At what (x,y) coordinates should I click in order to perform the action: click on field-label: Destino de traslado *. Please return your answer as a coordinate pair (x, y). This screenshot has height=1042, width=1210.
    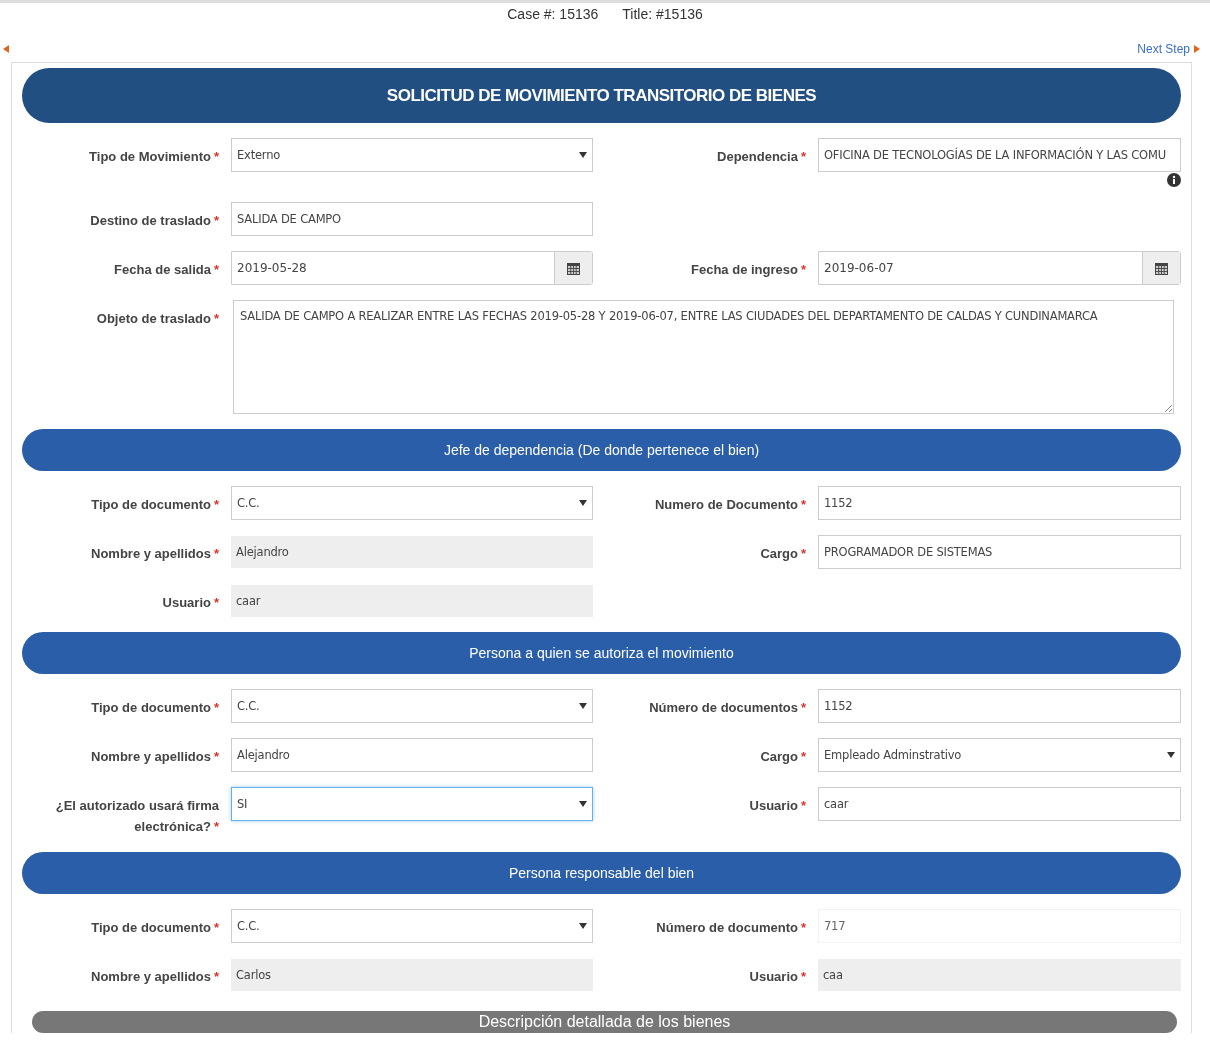
    Looking at the image, I should click on (154, 221).